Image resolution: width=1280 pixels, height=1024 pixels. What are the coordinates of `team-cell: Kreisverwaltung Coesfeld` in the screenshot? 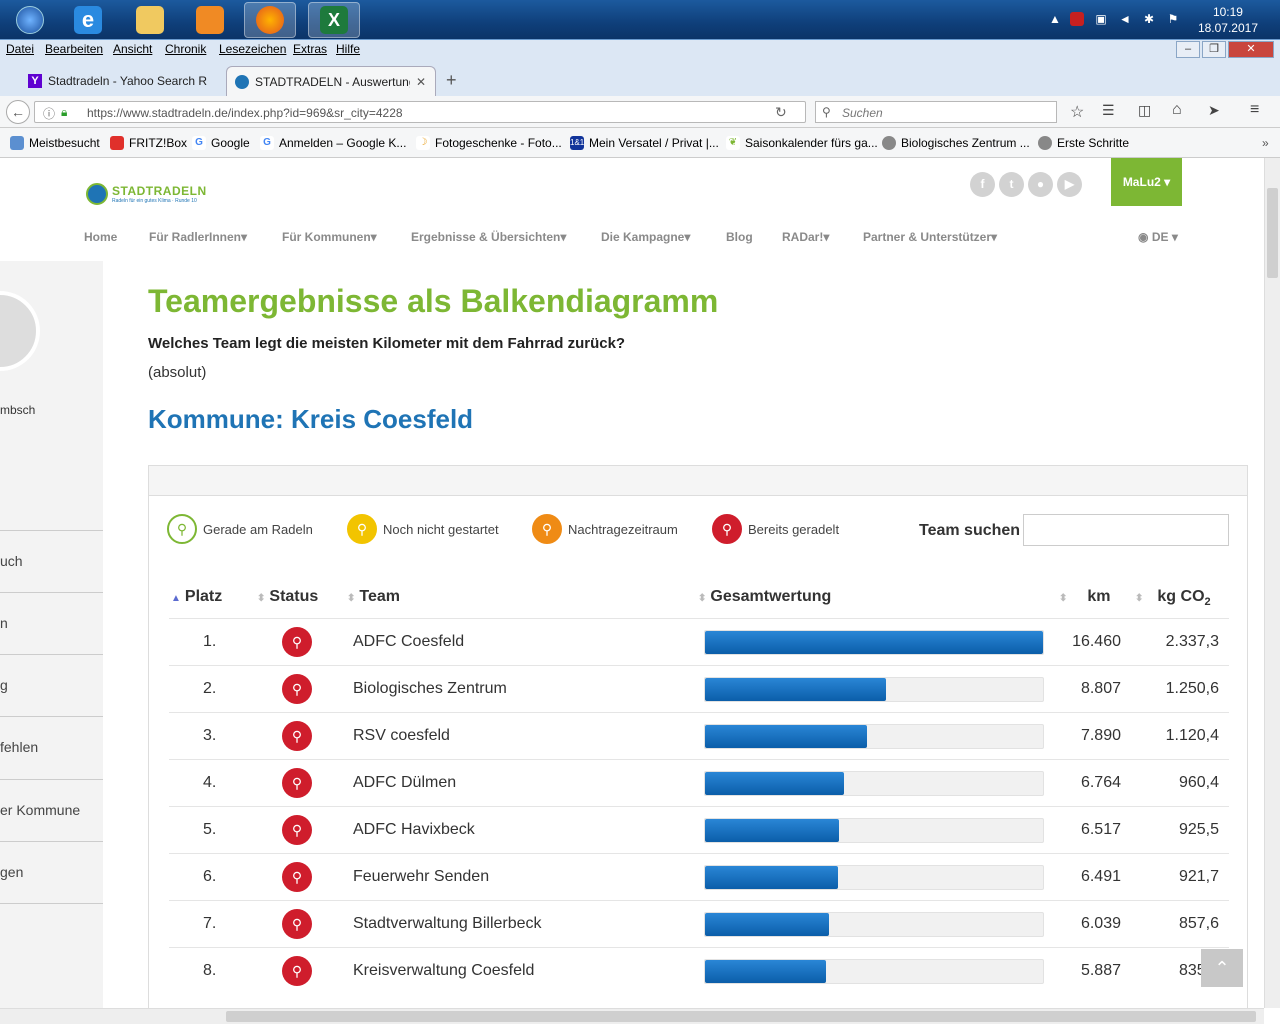 It's located at (443, 971).